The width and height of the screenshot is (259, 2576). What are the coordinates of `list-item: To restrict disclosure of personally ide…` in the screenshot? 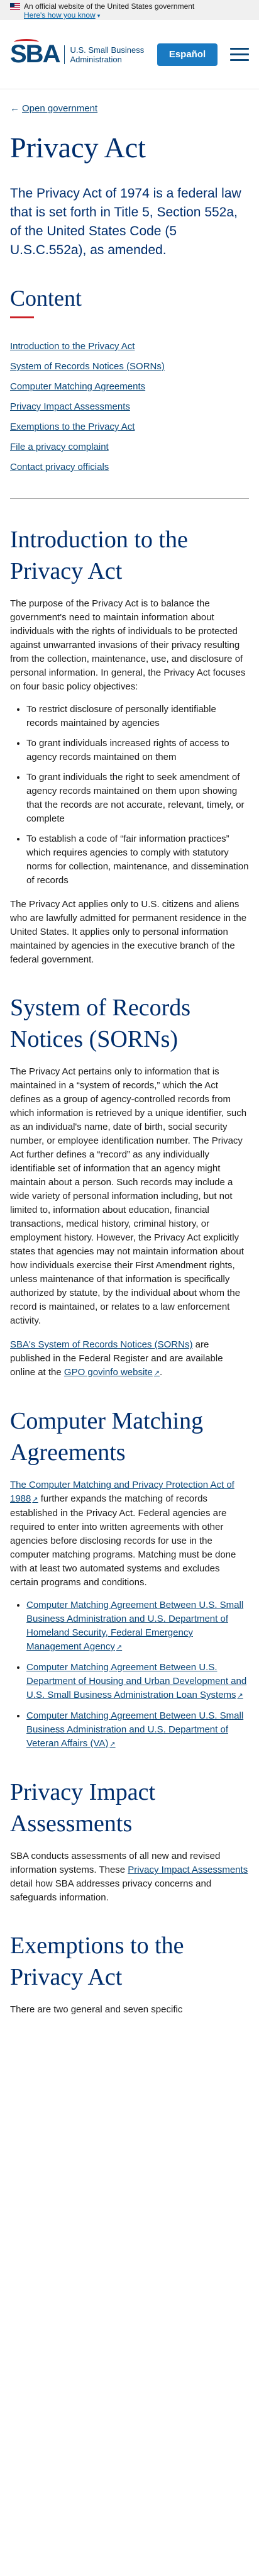 It's located at (137, 716).